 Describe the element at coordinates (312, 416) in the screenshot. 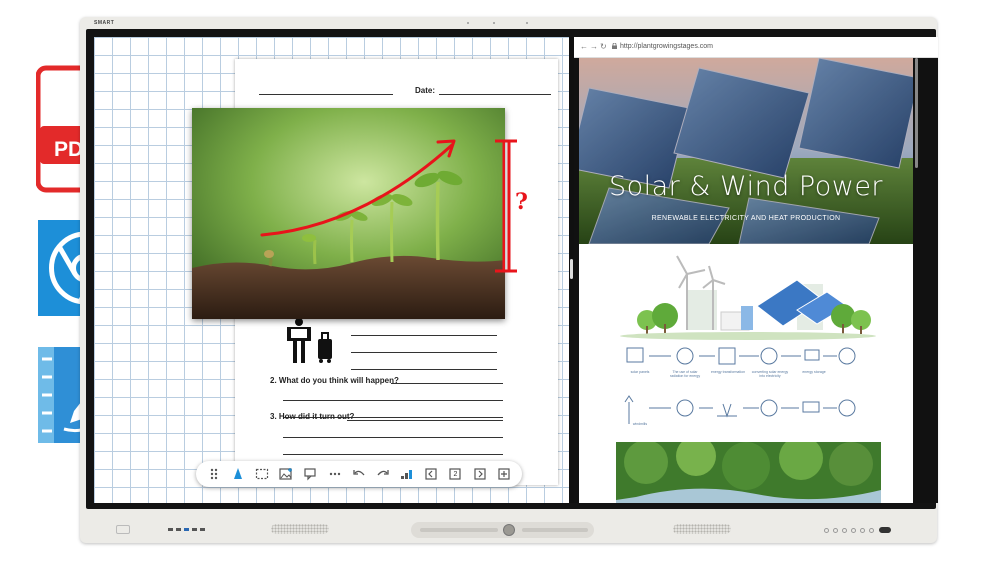

I see `question-3: 3. How did it turn out?` at that location.